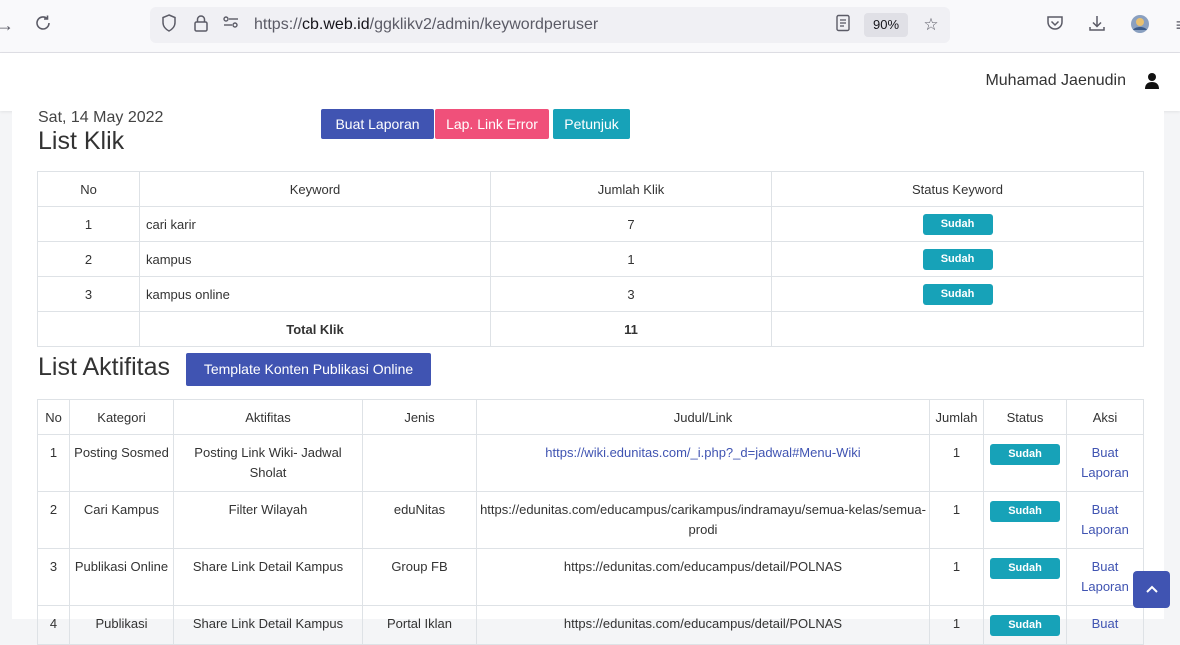 The width and height of the screenshot is (1180, 645). Describe the element at coordinates (315, 259) in the screenshot. I see `row-keyword: kampus` at that location.